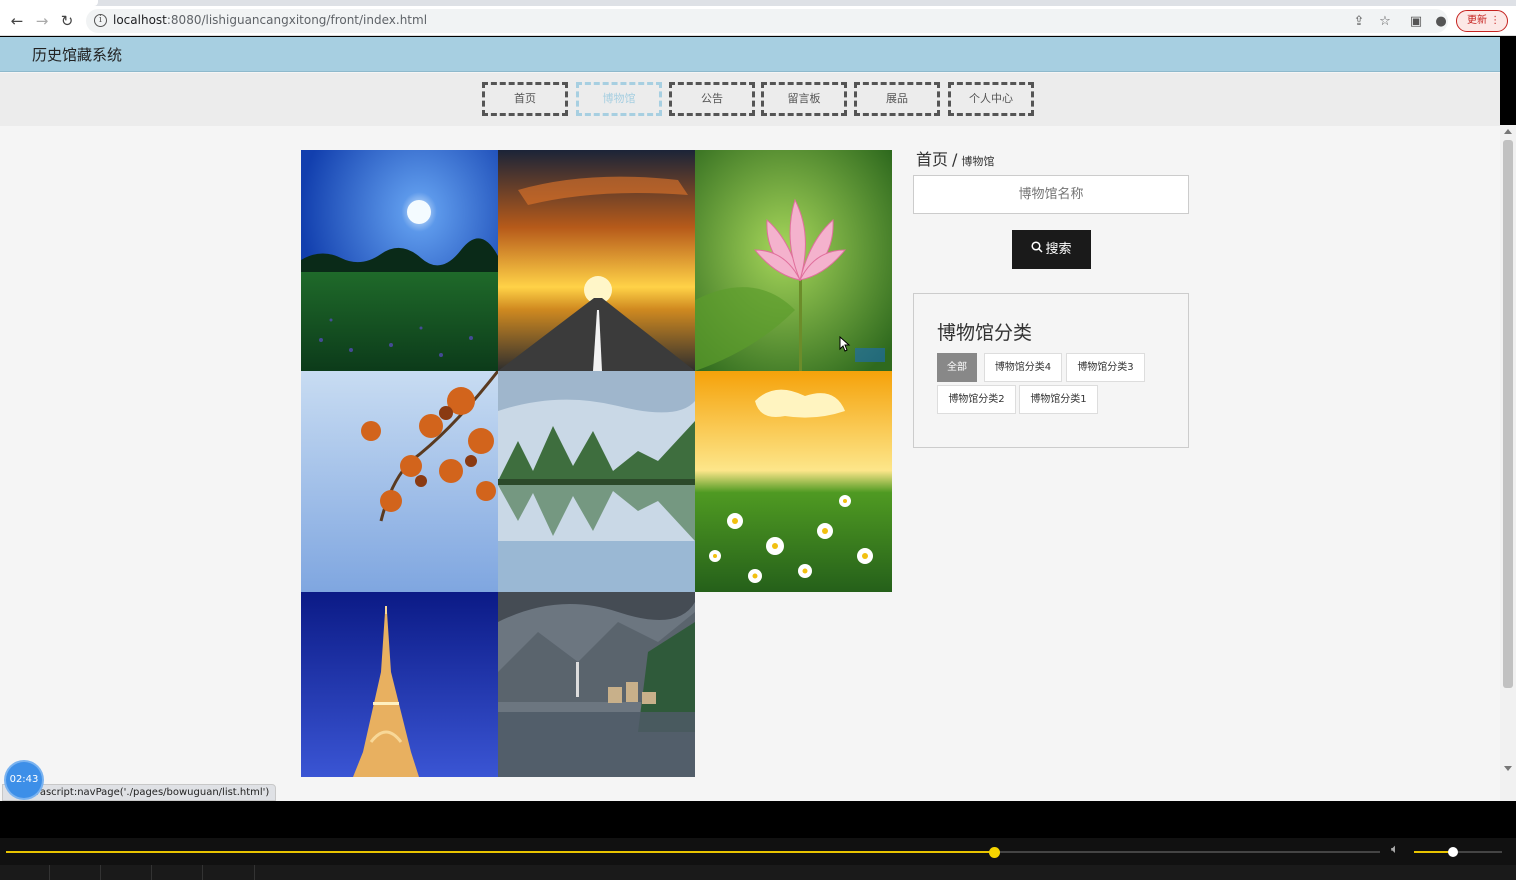  Describe the element at coordinates (1105, 367) in the screenshot. I see `category-3-button: 博物馆分类3` at that location.